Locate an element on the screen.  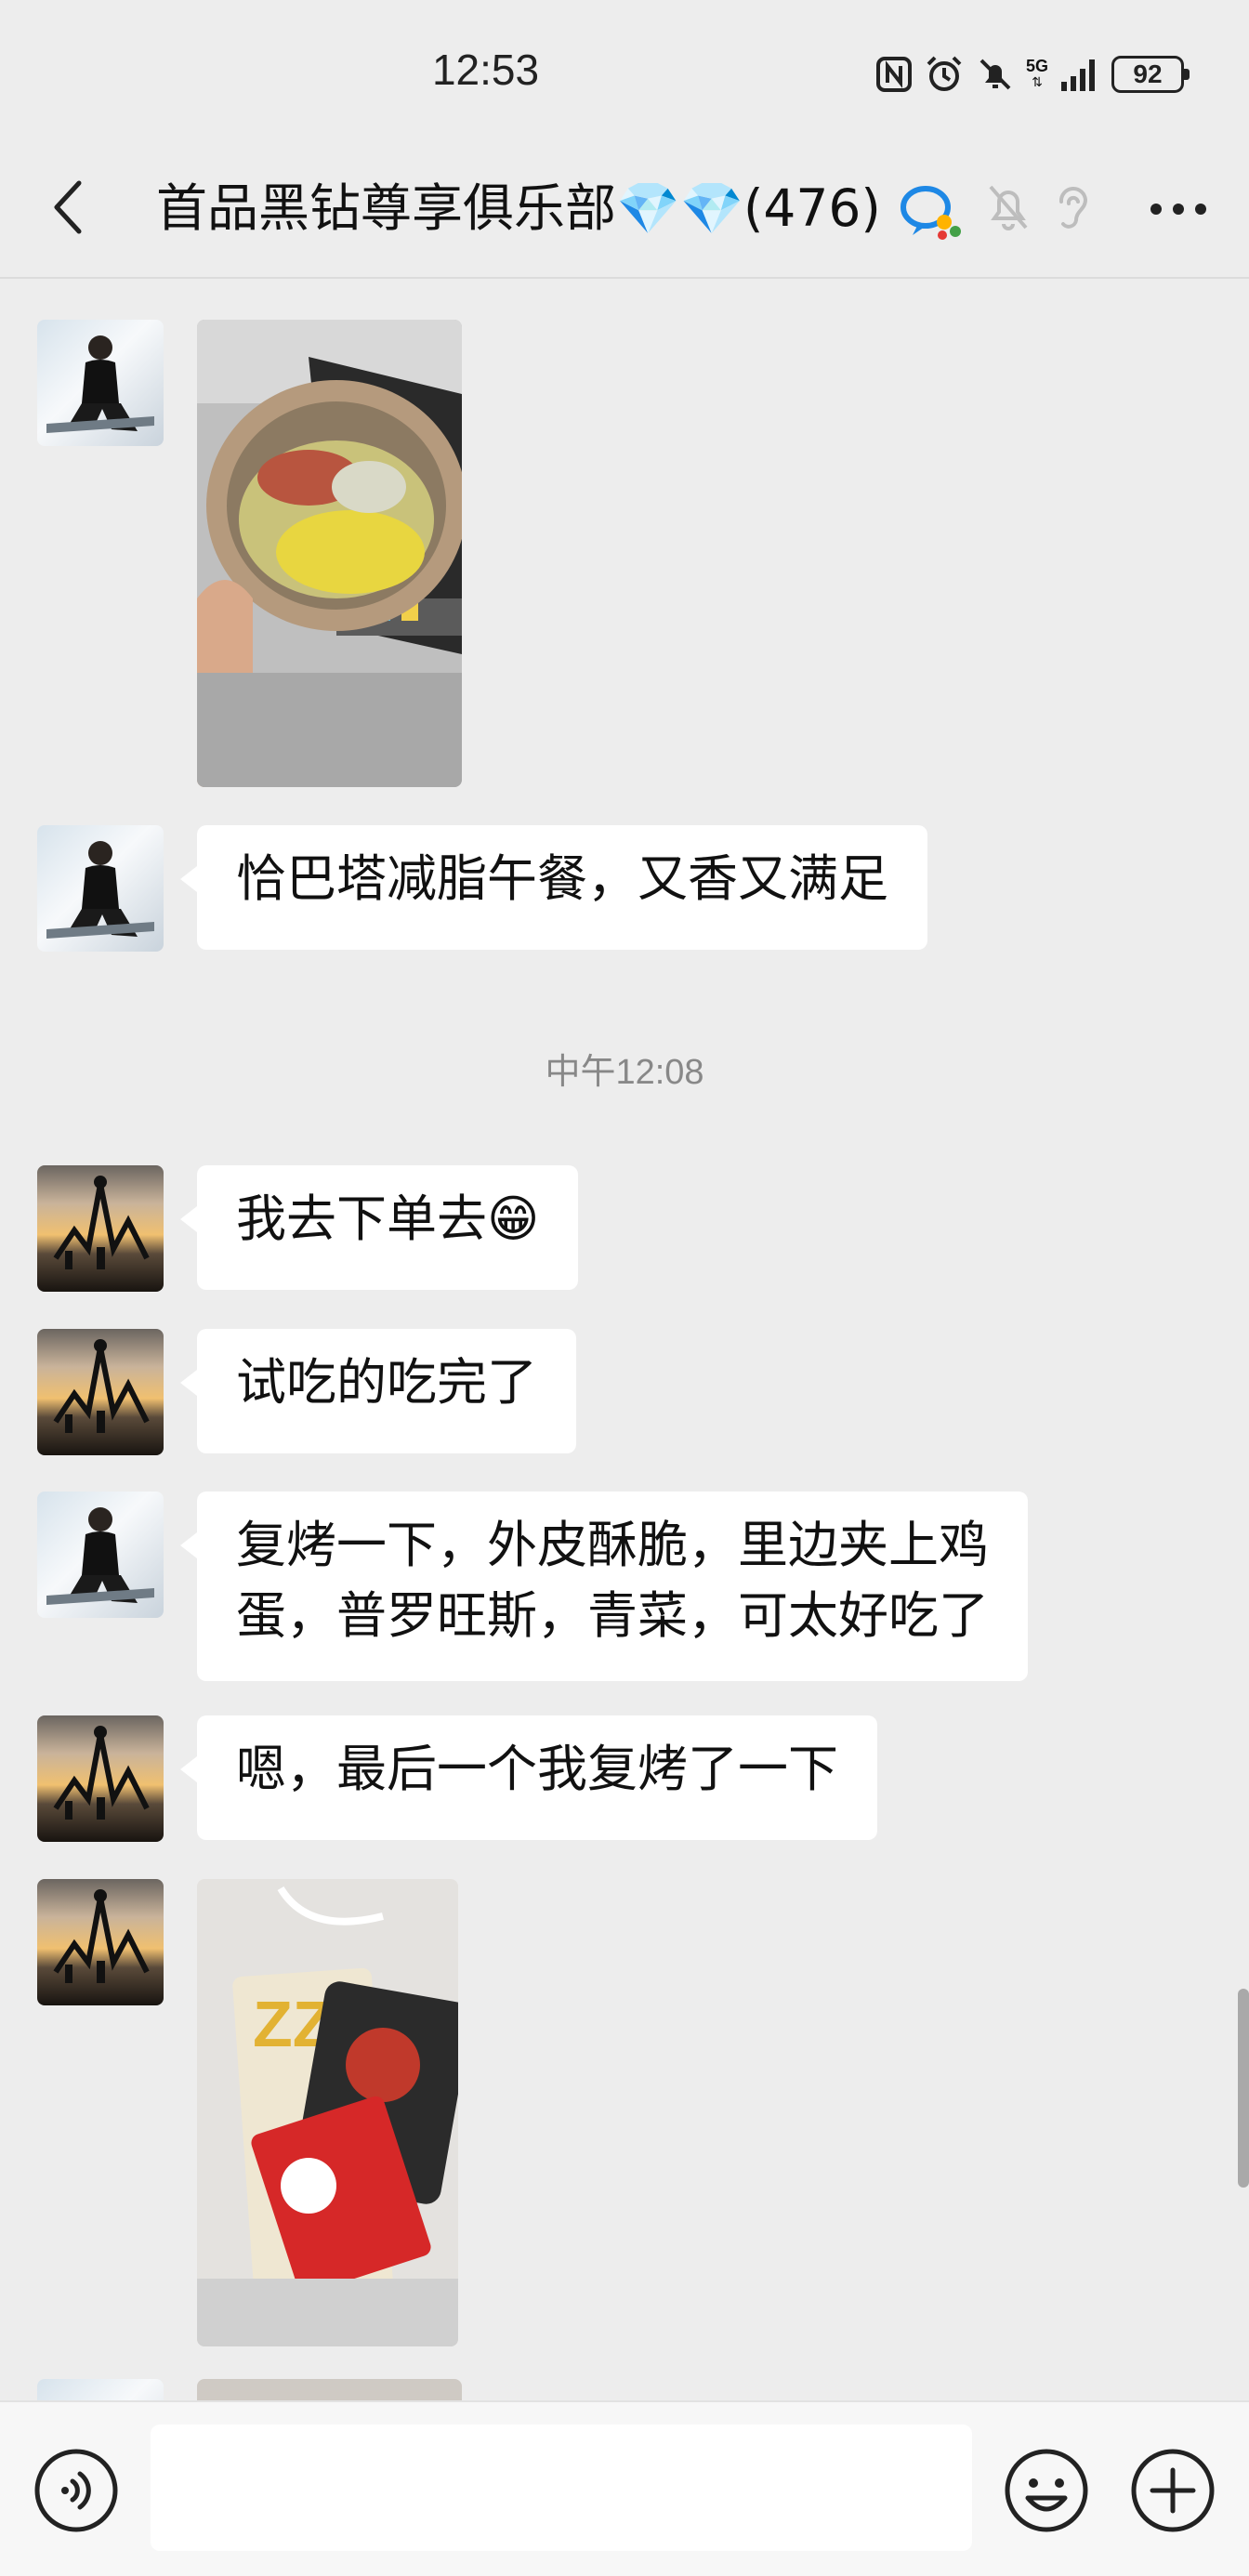
message-bubble: 恰巴塔减脂午餐，又香又满足 is located at coordinates (553, 887).